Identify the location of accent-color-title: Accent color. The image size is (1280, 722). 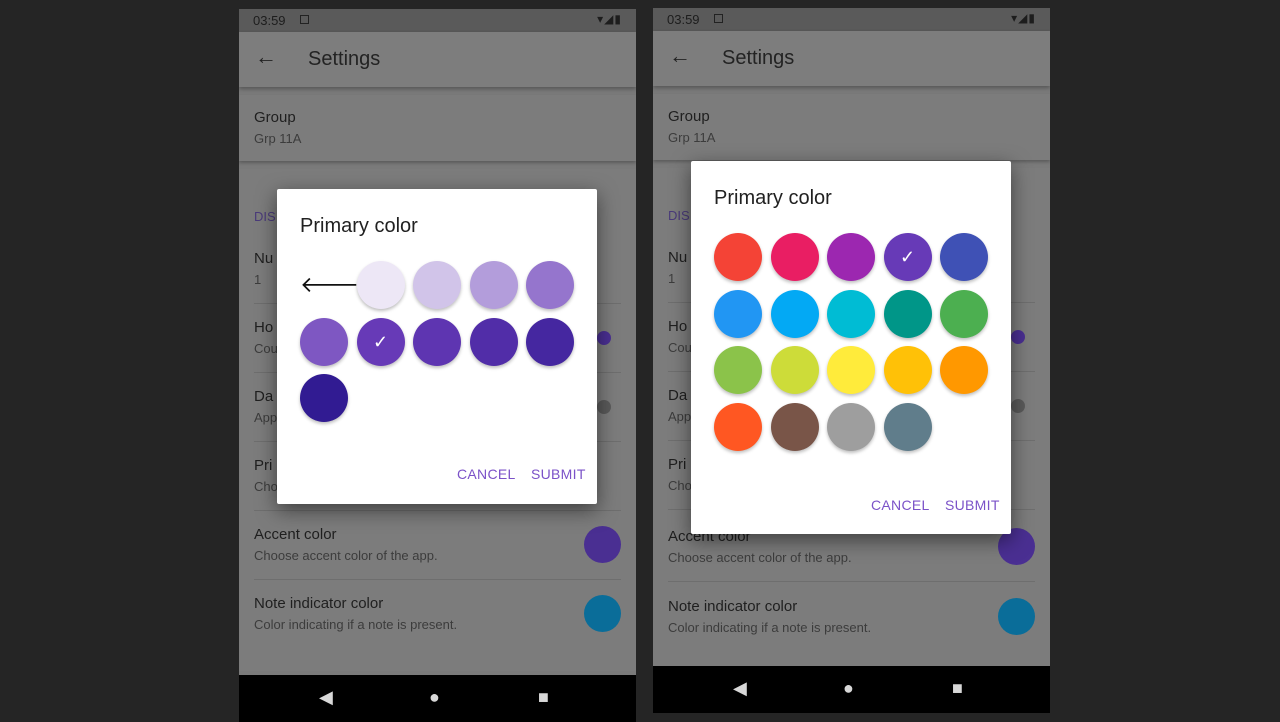
(295, 534).